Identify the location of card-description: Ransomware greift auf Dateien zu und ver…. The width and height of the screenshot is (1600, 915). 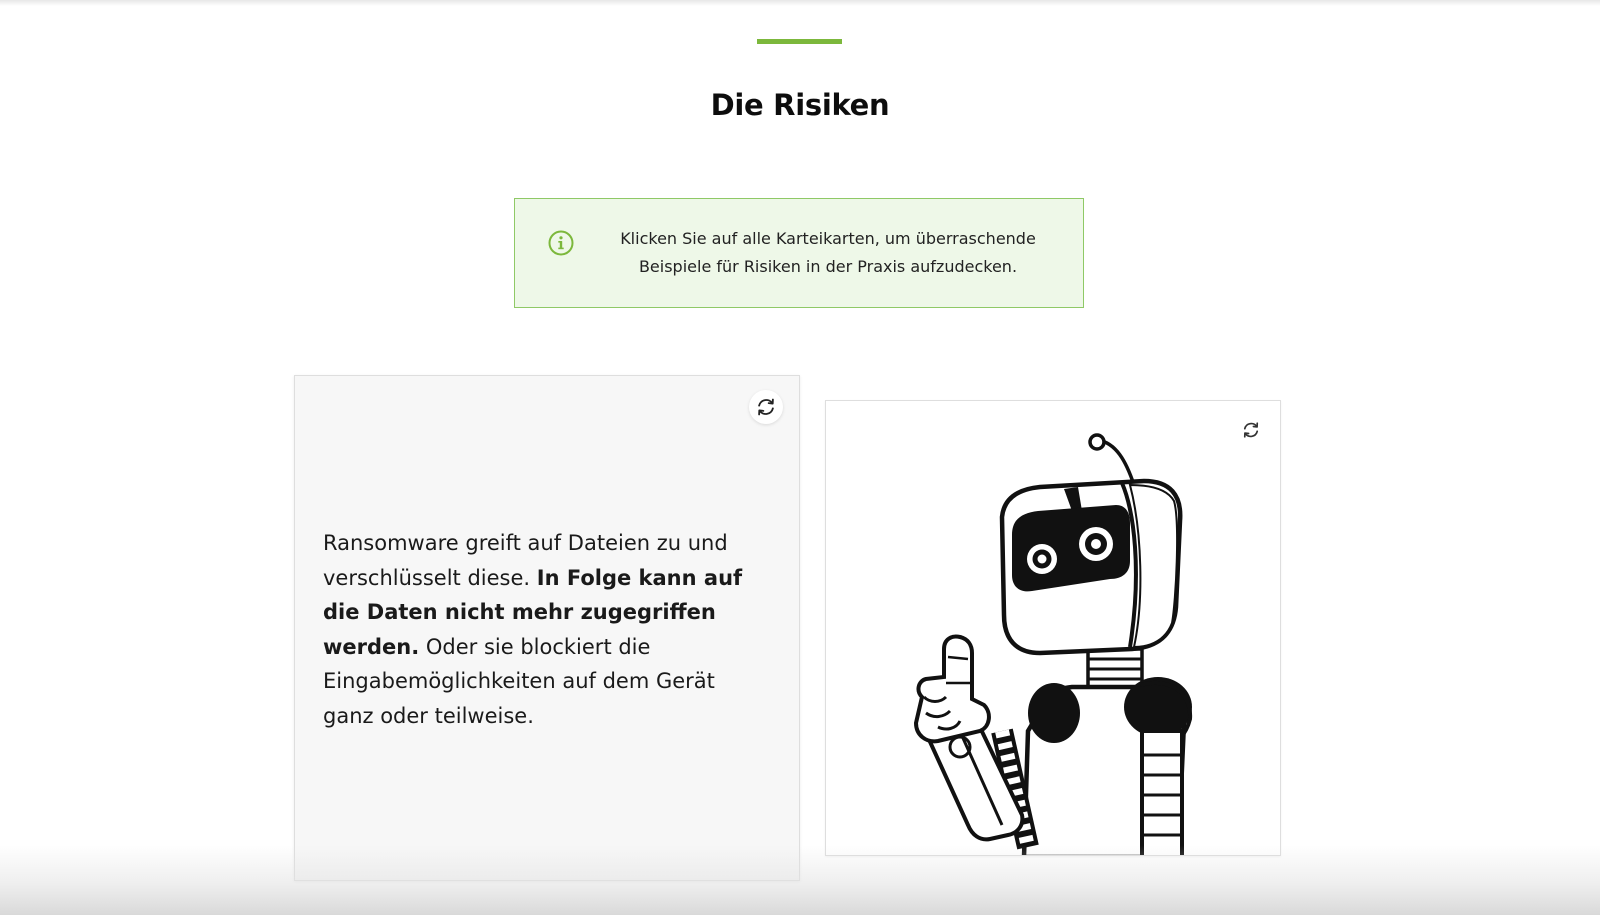
(543, 629).